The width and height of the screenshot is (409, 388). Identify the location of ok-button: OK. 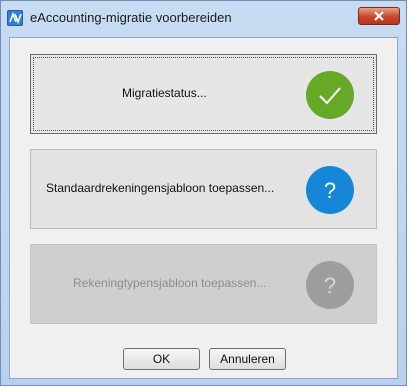
(161, 359).